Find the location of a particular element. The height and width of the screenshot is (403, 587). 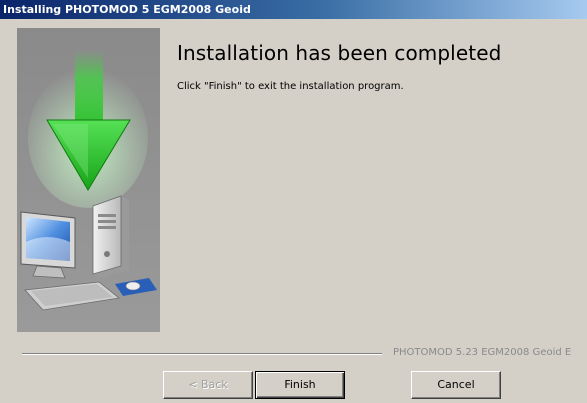

finish-button: Finish is located at coordinates (300, 385).